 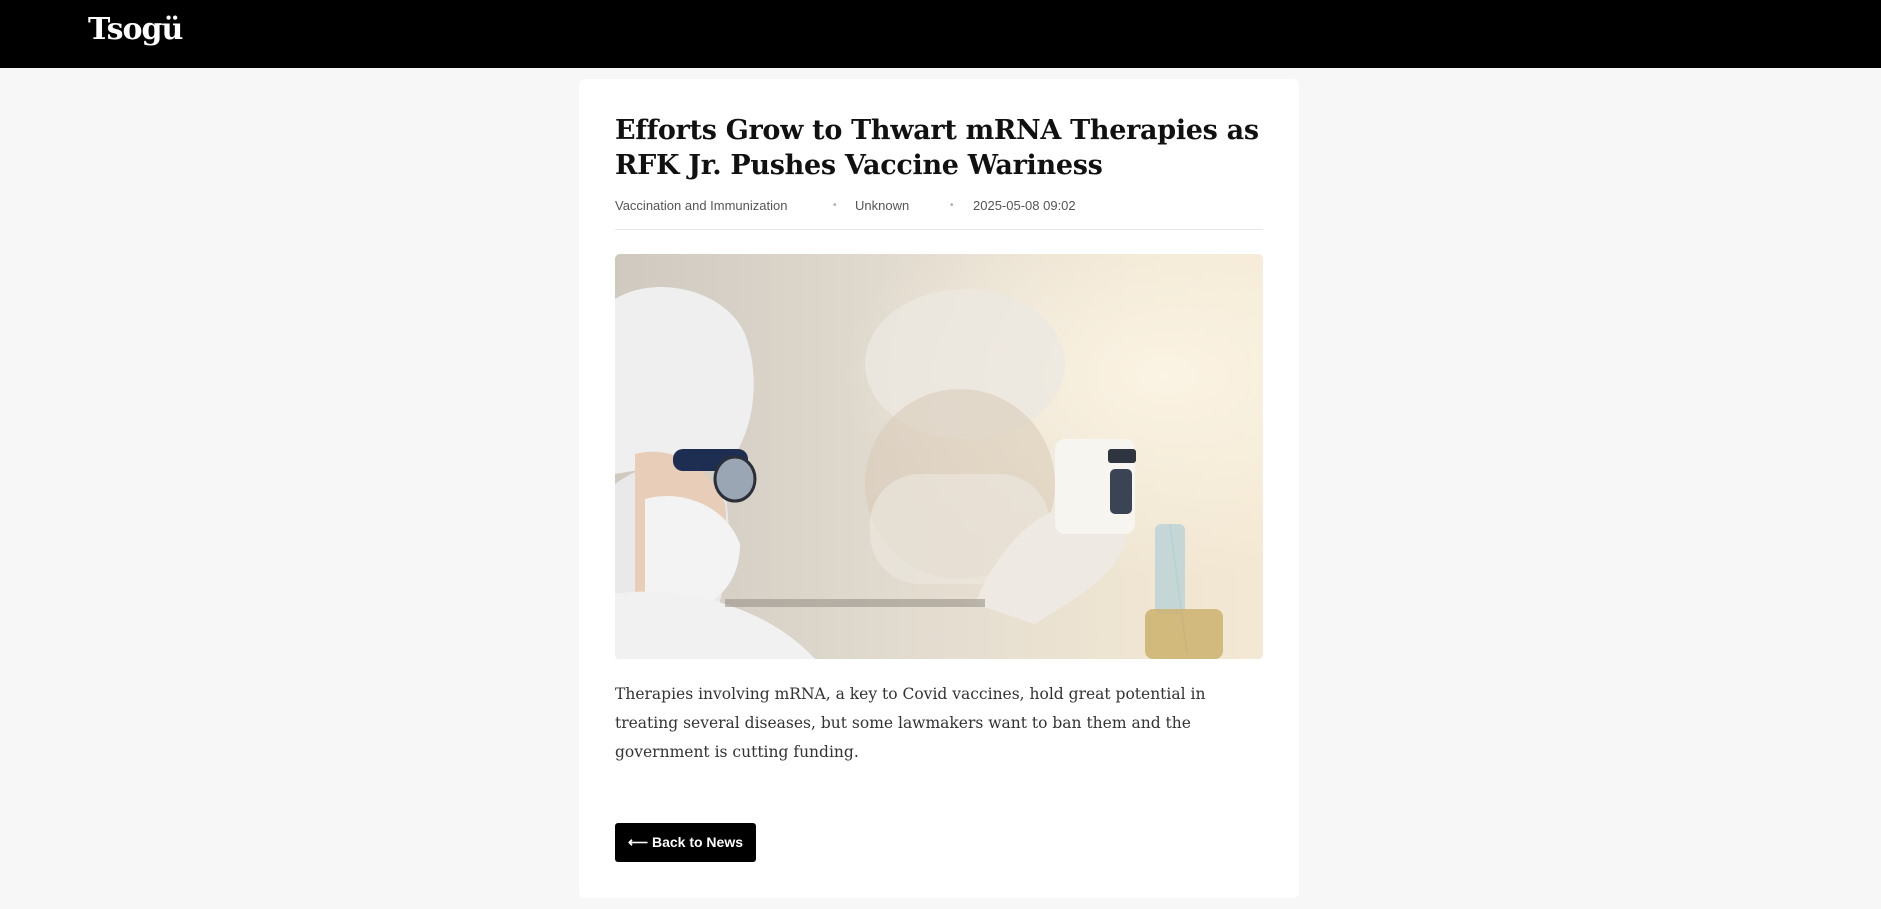 I want to click on article-category: Vaccination and Immunization, so click(x=701, y=205).